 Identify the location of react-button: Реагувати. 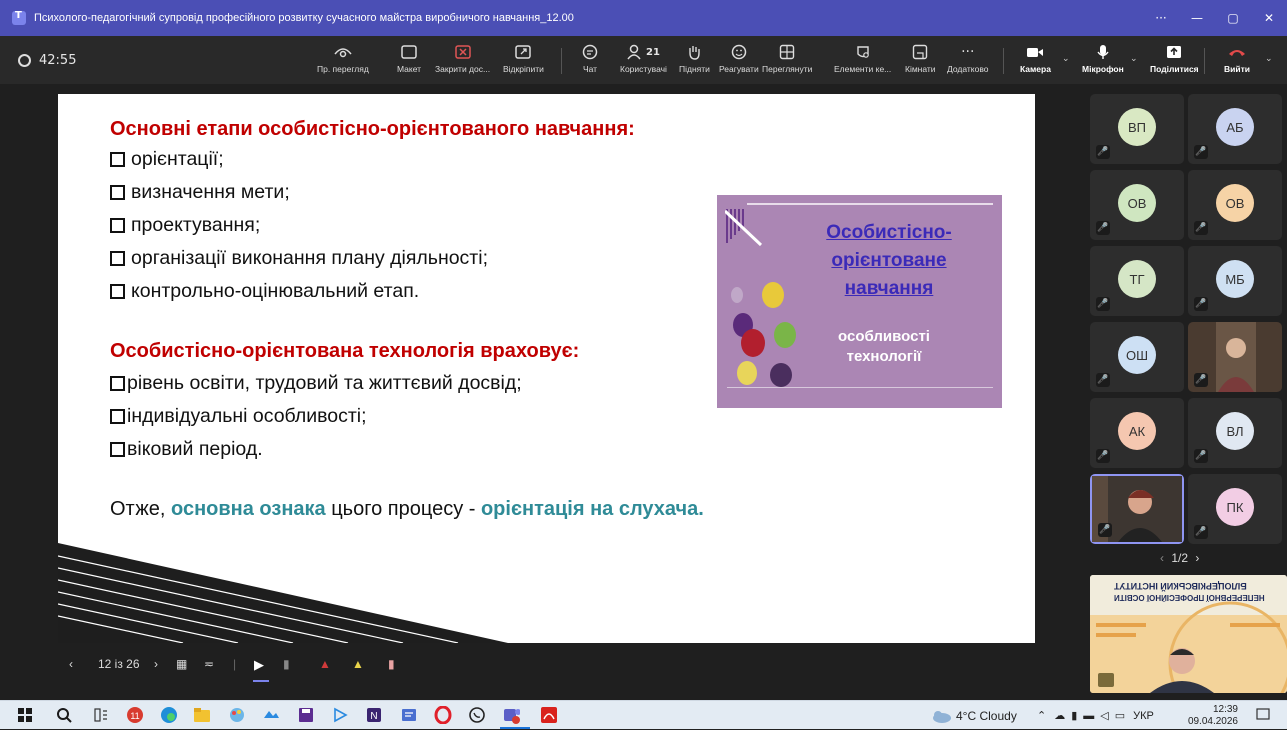
(739, 61).